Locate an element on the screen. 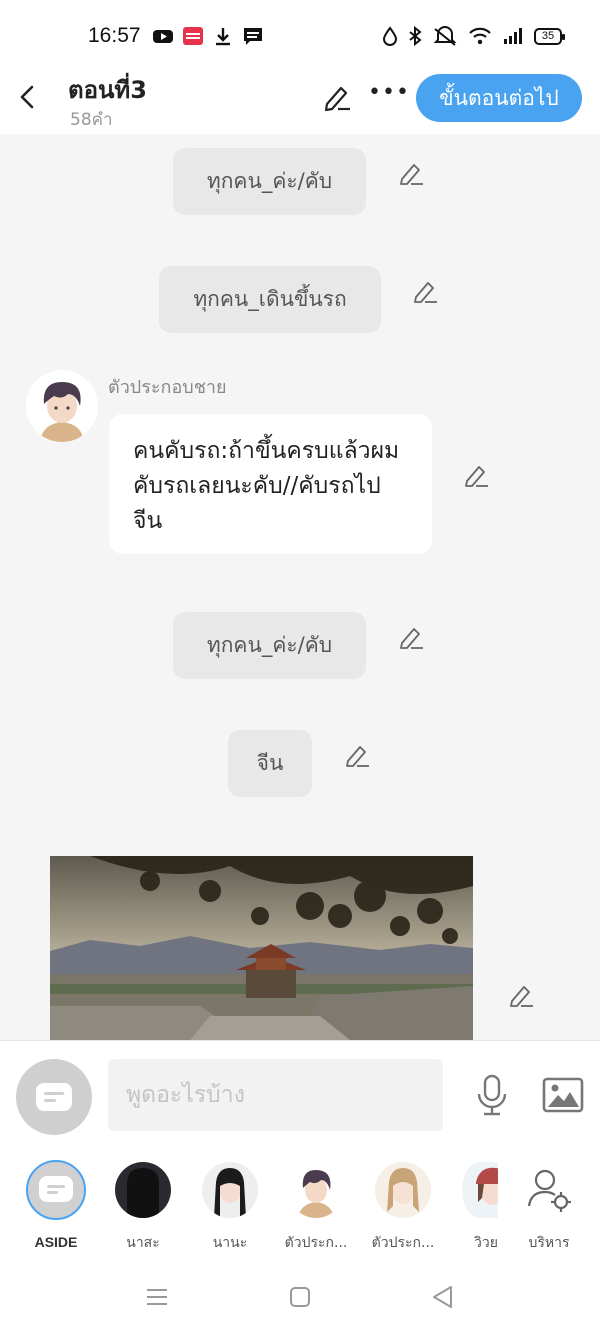  scene-image is located at coordinates (261, 948).